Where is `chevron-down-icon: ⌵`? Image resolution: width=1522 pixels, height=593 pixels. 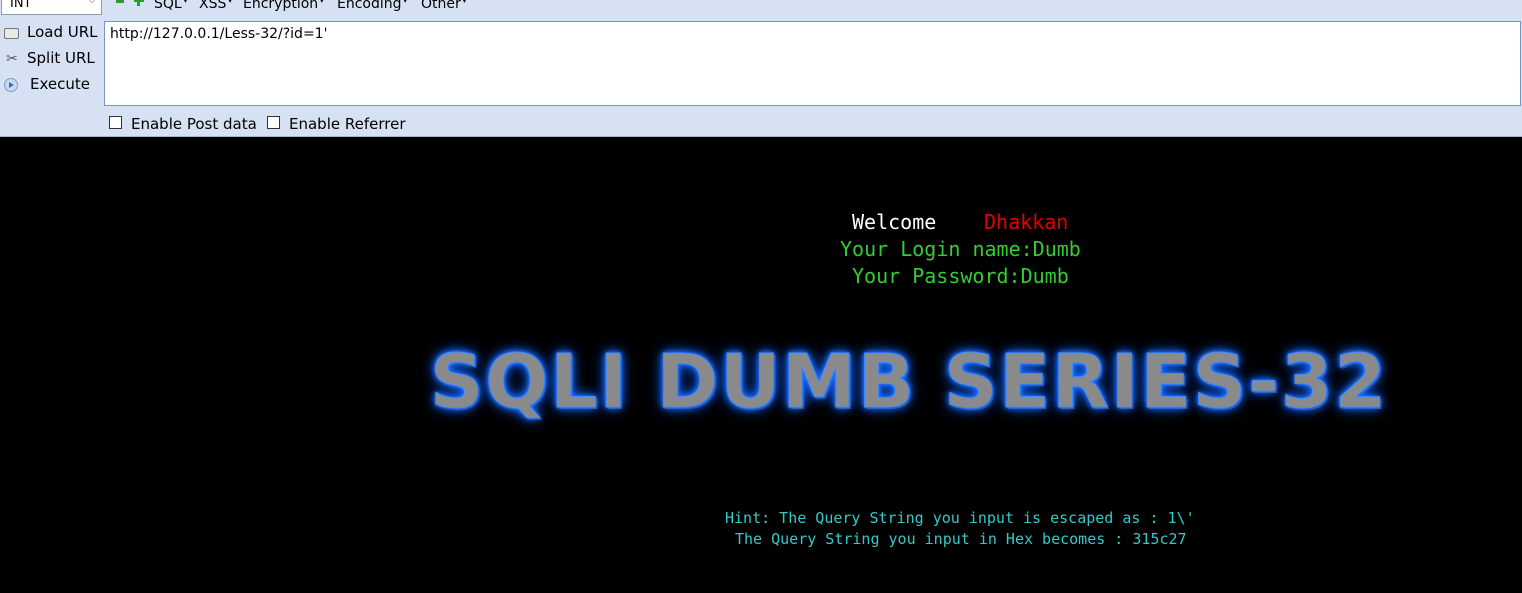
chevron-down-icon: ⌵ is located at coordinates (92, 3).